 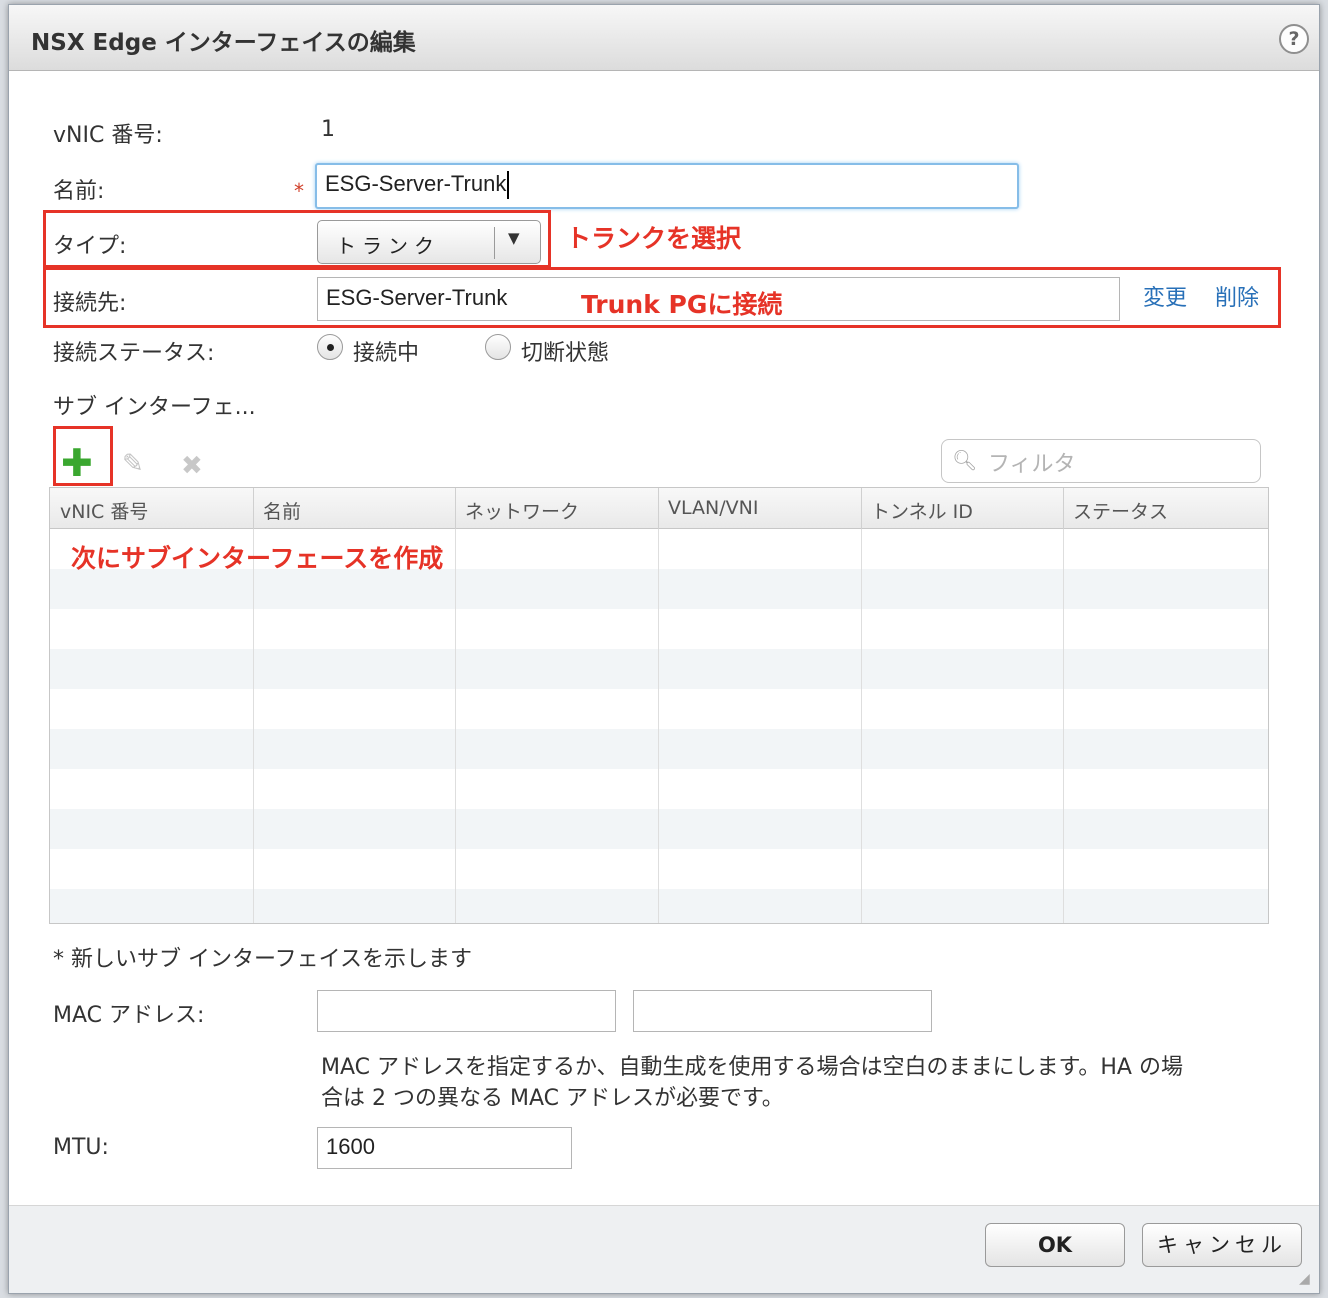 What do you see at coordinates (330, 347) in the screenshot?
I see `connected-radio` at bounding box center [330, 347].